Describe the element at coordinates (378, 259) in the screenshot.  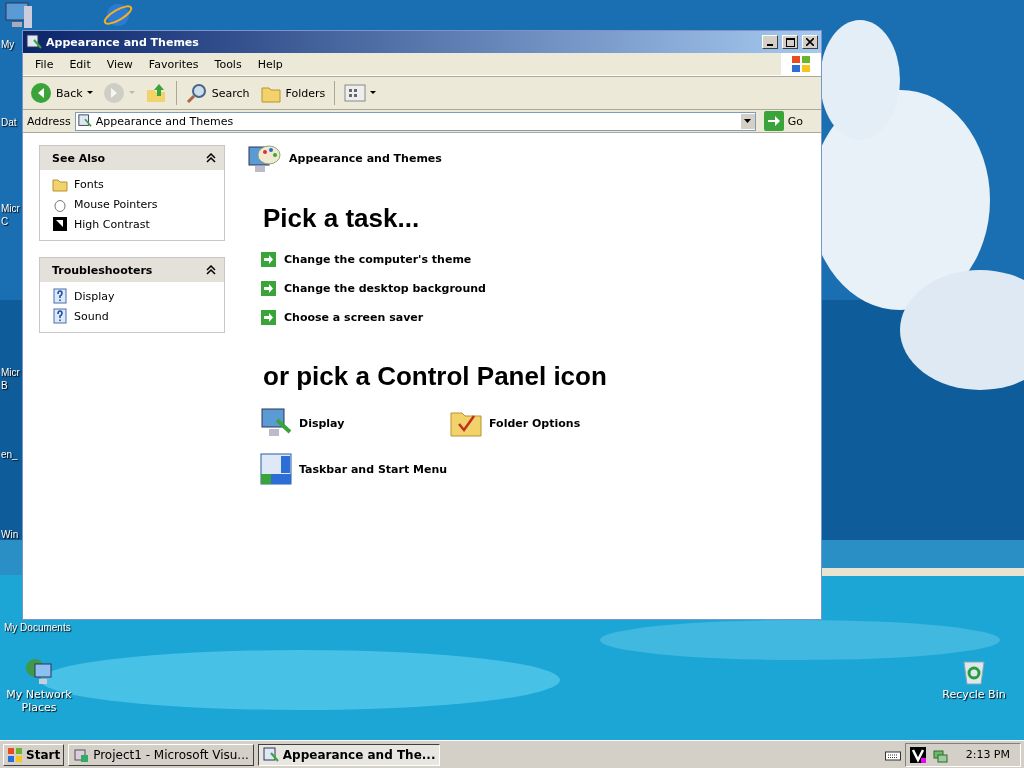
I see `task-link: Change the computer's theme` at that location.